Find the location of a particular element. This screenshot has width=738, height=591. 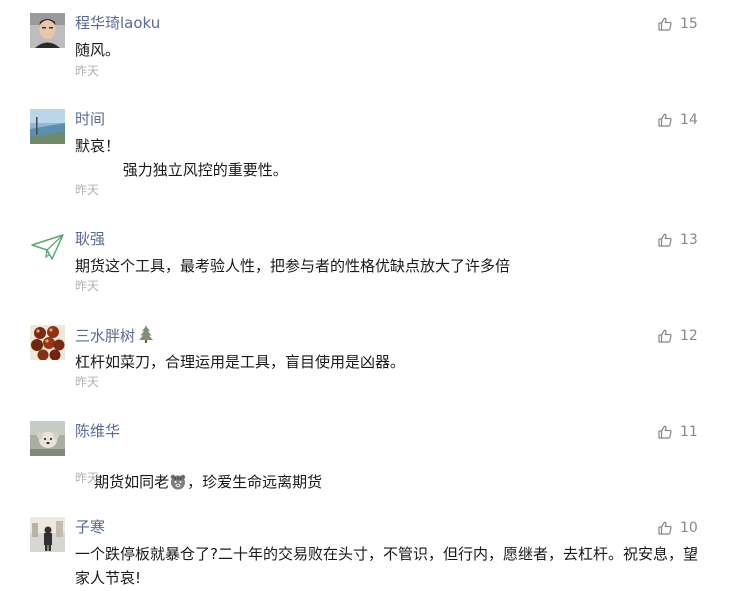

like-count: 11 is located at coordinates (689, 432).